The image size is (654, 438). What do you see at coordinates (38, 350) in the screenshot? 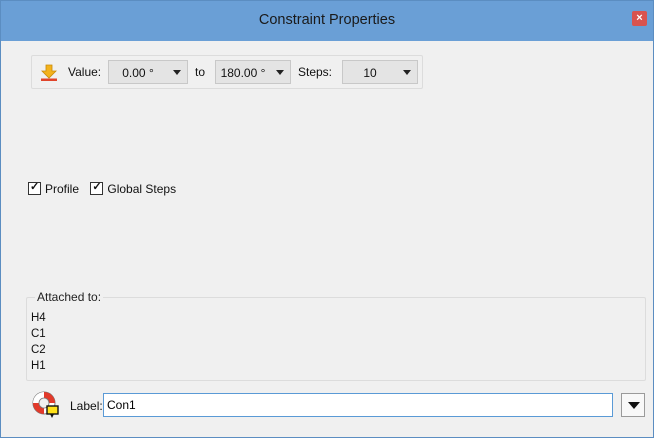
I see `atom-list-item: C2` at bounding box center [38, 350].